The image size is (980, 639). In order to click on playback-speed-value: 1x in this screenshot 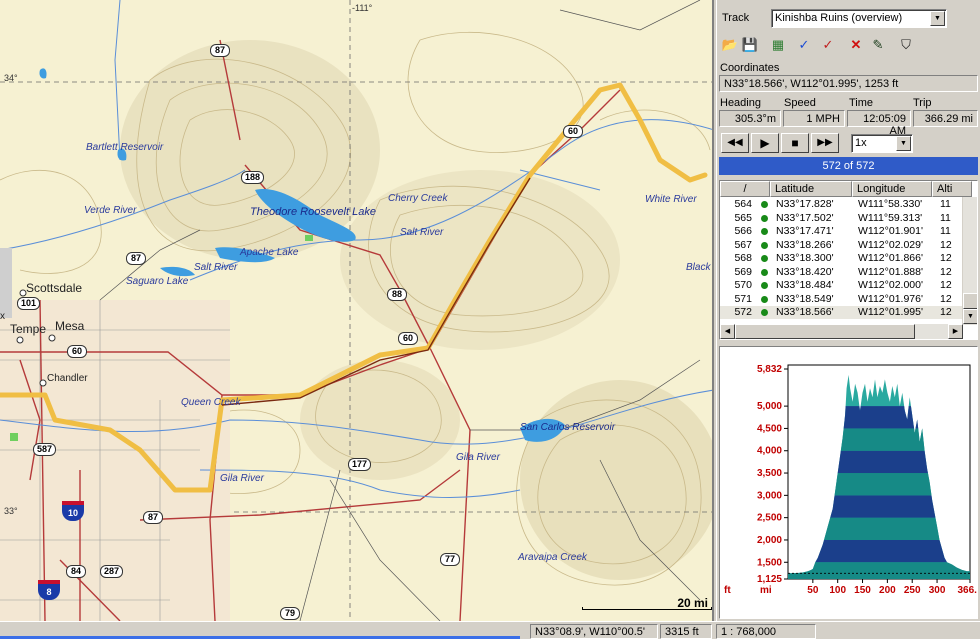, I will do `click(861, 143)`.